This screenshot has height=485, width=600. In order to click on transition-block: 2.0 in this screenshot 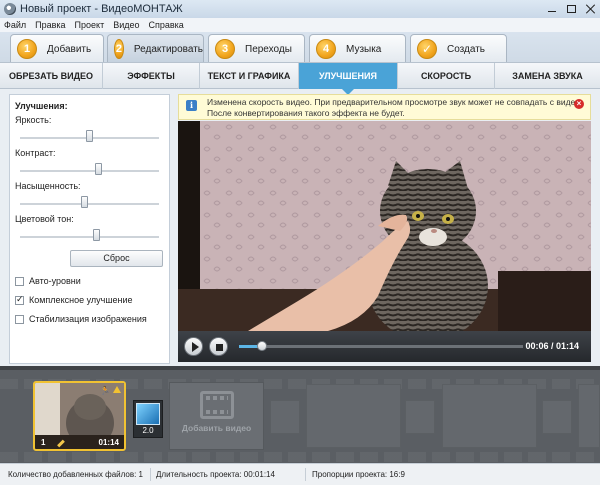, I will do `click(148, 419)`.